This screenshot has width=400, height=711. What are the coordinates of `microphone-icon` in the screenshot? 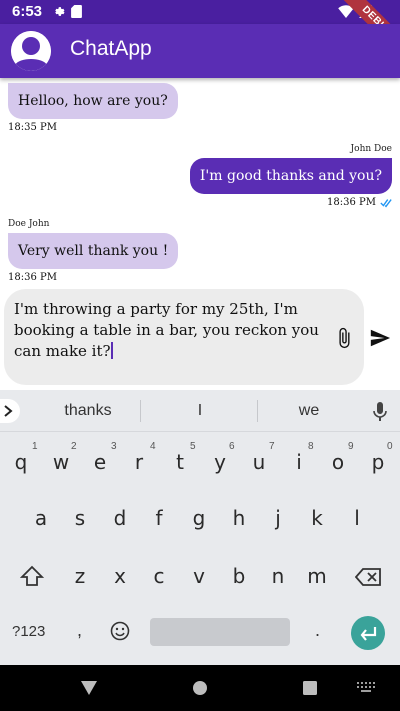 It's located at (380, 412).